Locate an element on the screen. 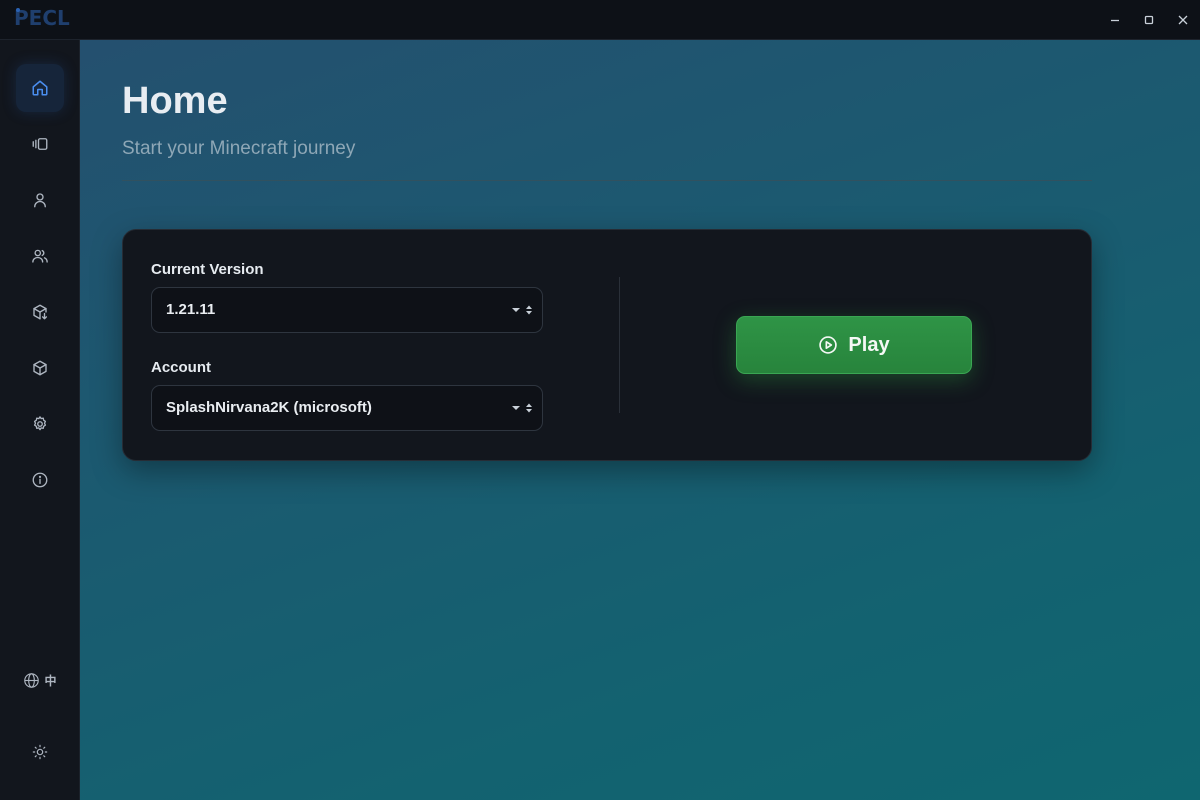  play-button-label: Play is located at coordinates (869, 344).